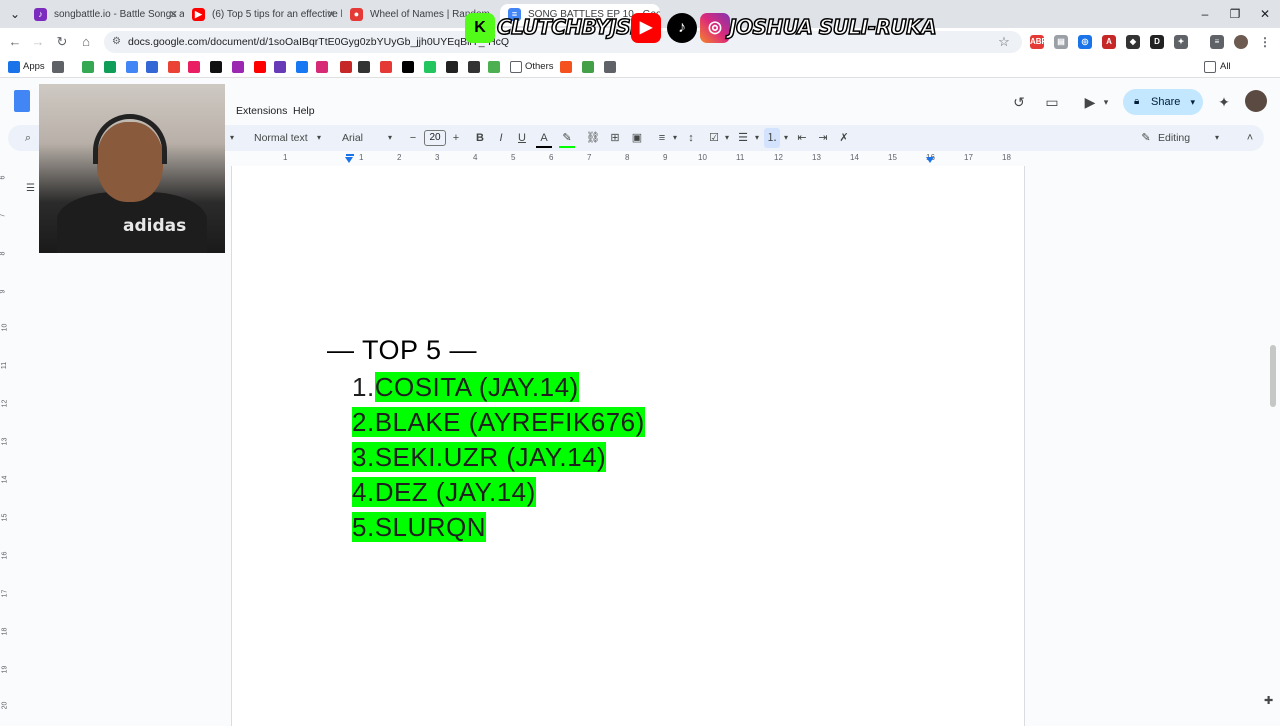 This screenshot has height=726, width=1280. What do you see at coordinates (479, 457) in the screenshot?
I see `list-item: 3.SEKI.UZR (JAY.14)` at bounding box center [479, 457].